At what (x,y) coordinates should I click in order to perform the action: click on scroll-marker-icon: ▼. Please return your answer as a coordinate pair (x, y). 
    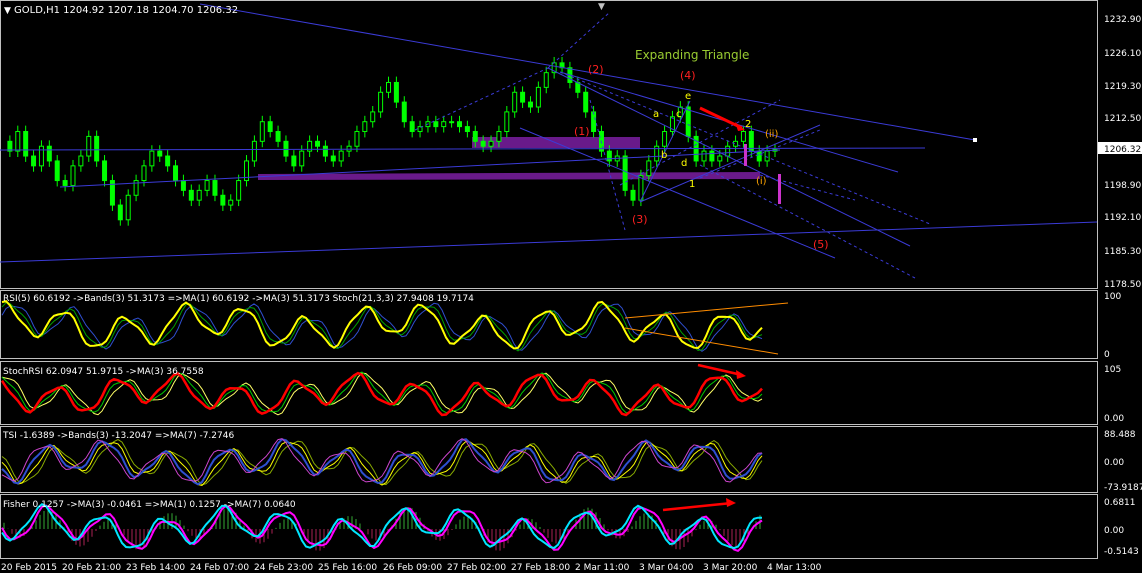
    Looking at the image, I should click on (601, 7).